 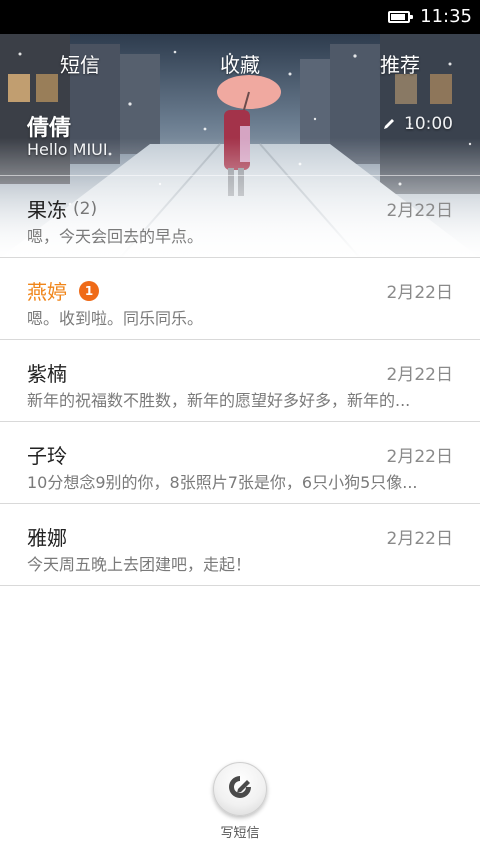 What do you see at coordinates (67, 149) in the screenshot?
I see `featured-preview: Hello MIUI` at bounding box center [67, 149].